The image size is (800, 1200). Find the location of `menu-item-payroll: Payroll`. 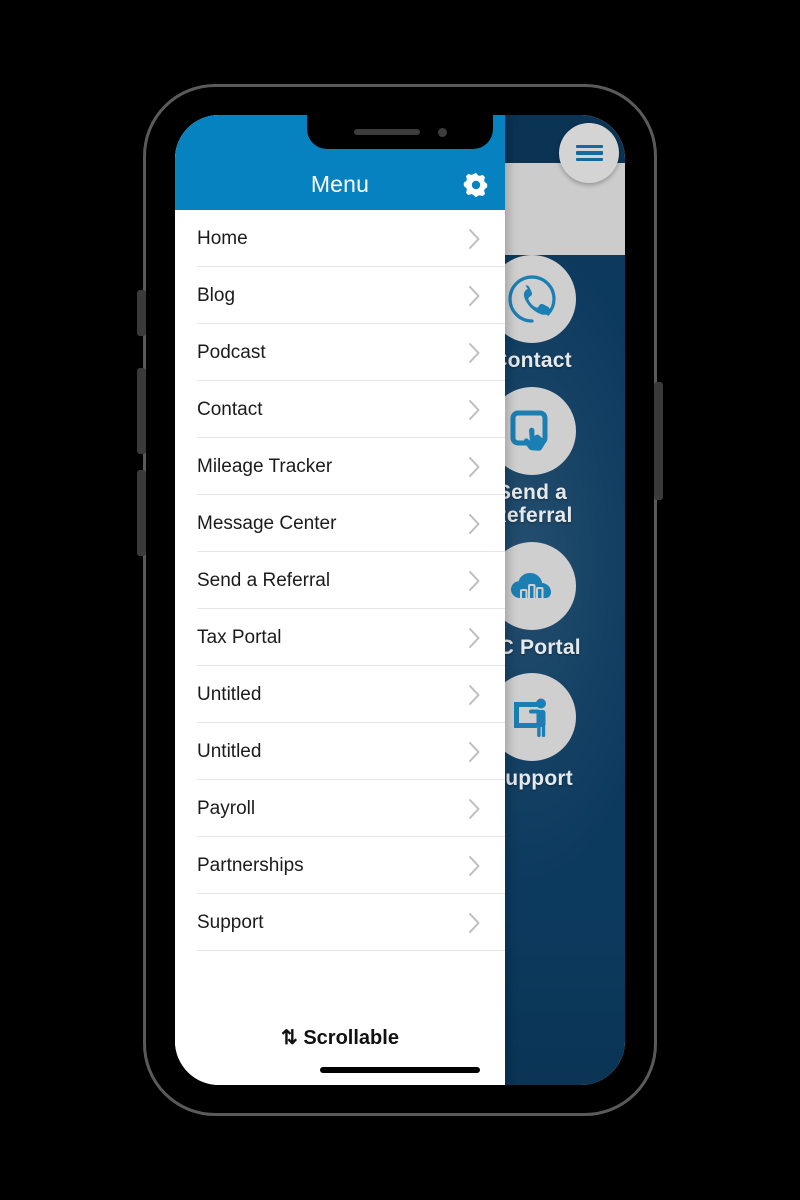

menu-item-payroll: Payroll is located at coordinates (340, 808).